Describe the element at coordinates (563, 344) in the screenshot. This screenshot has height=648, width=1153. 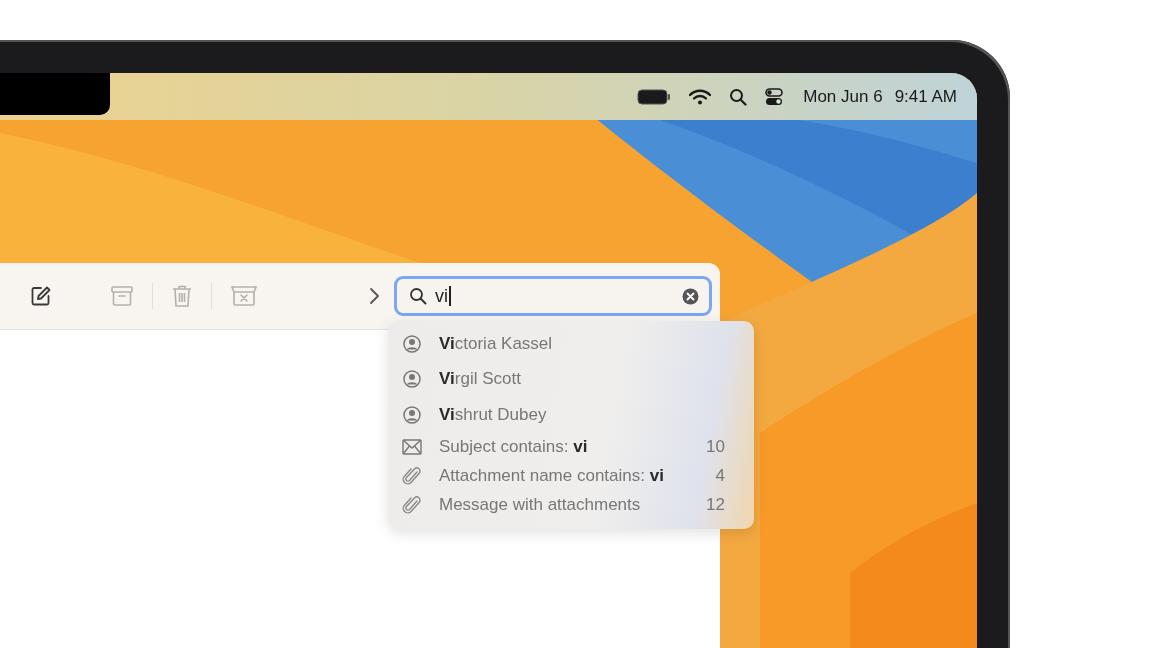
I see `suggestion-item: Victoria Kassel` at that location.